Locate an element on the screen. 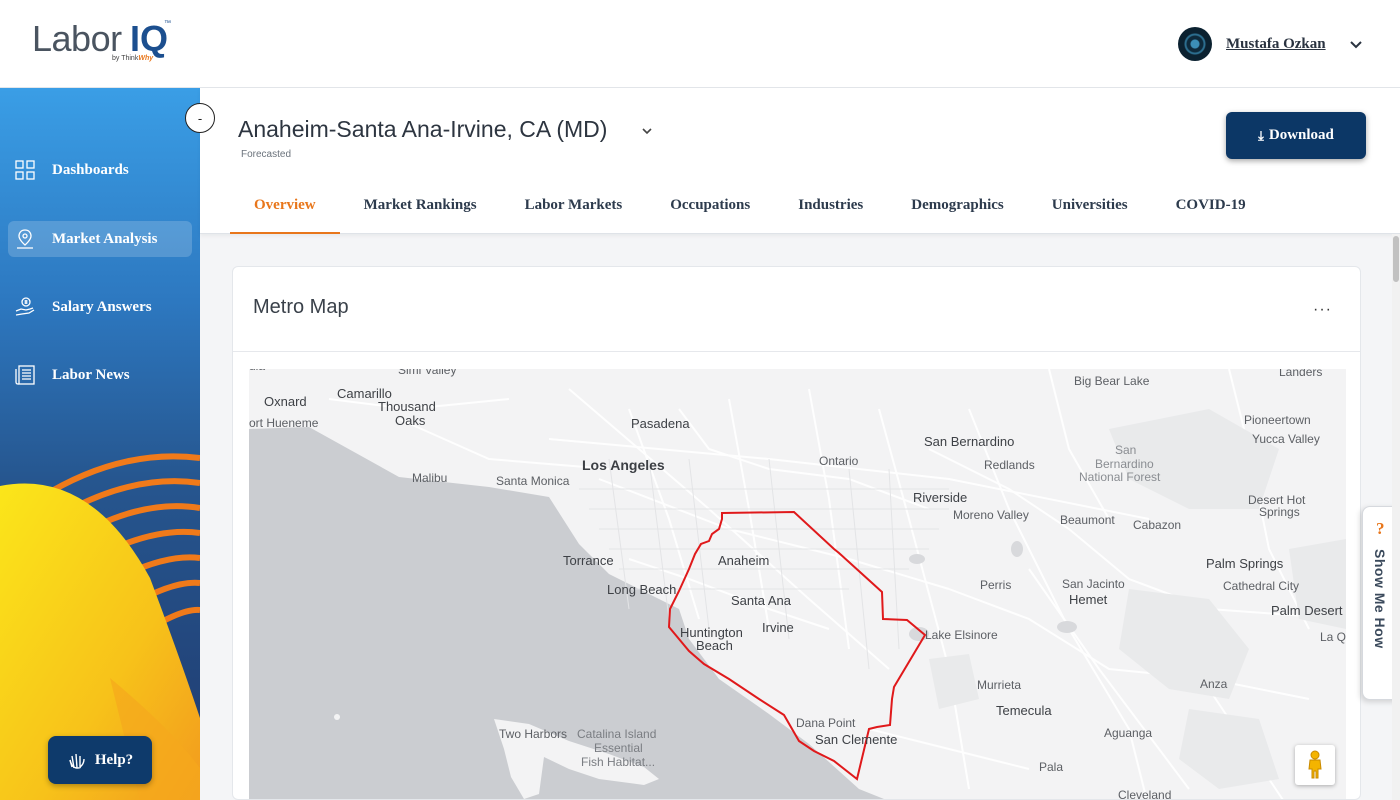 This screenshot has height=800, width=1400. map-label: Cleveland is located at coordinates (1145, 794).